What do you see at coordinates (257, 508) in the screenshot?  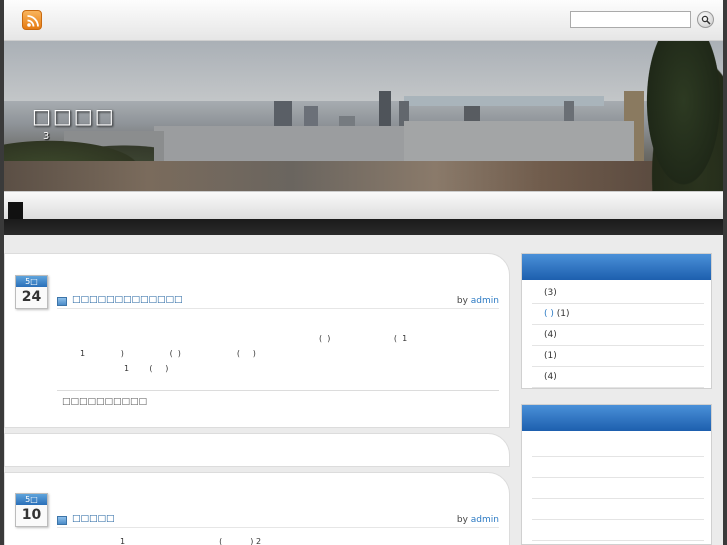 I see `post-card: 5□ 10 □□□□□ by admin 1 ( ) 2` at bounding box center [257, 508].